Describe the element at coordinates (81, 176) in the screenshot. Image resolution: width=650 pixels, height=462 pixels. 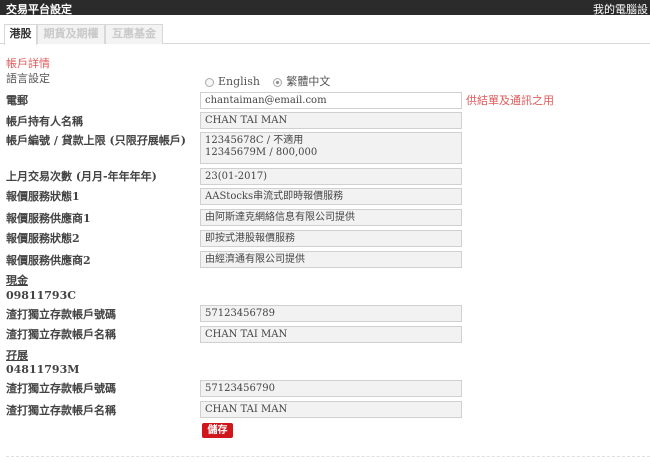
I see `last-month-trades-label: 上月交易次數 (月月-年年年年)` at that location.